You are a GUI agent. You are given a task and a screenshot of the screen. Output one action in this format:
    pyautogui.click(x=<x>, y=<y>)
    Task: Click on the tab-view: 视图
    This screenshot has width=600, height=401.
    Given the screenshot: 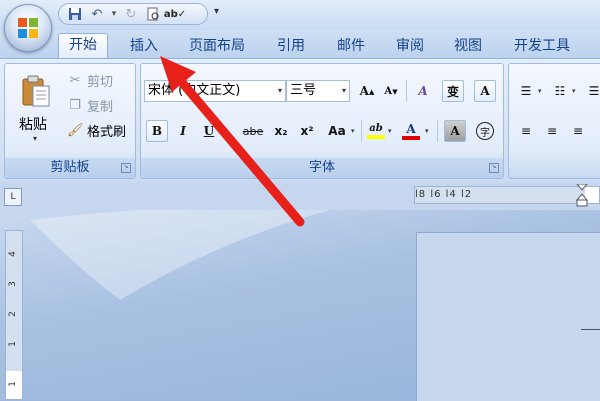 What is the action you would take?
    pyautogui.click(x=468, y=46)
    